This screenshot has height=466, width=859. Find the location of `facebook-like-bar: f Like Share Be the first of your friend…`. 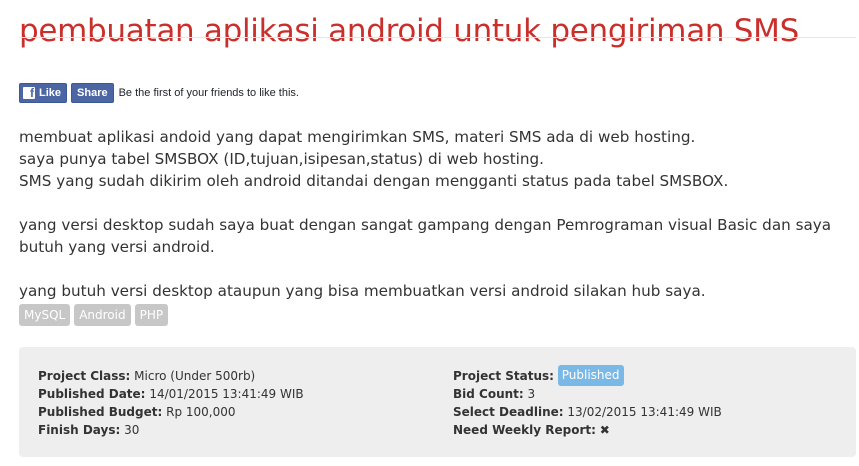

facebook-like-bar: f Like Share Be the first of your friend… is located at coordinates (159, 92).